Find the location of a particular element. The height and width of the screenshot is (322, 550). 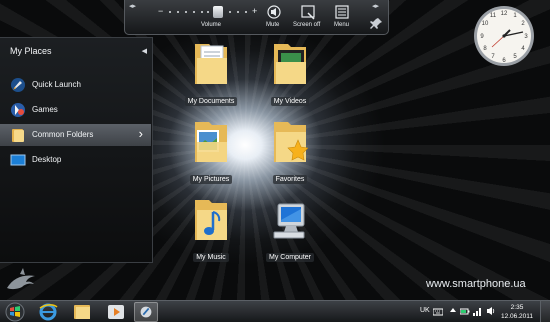

media-player-icon is located at coordinates (116, 312).